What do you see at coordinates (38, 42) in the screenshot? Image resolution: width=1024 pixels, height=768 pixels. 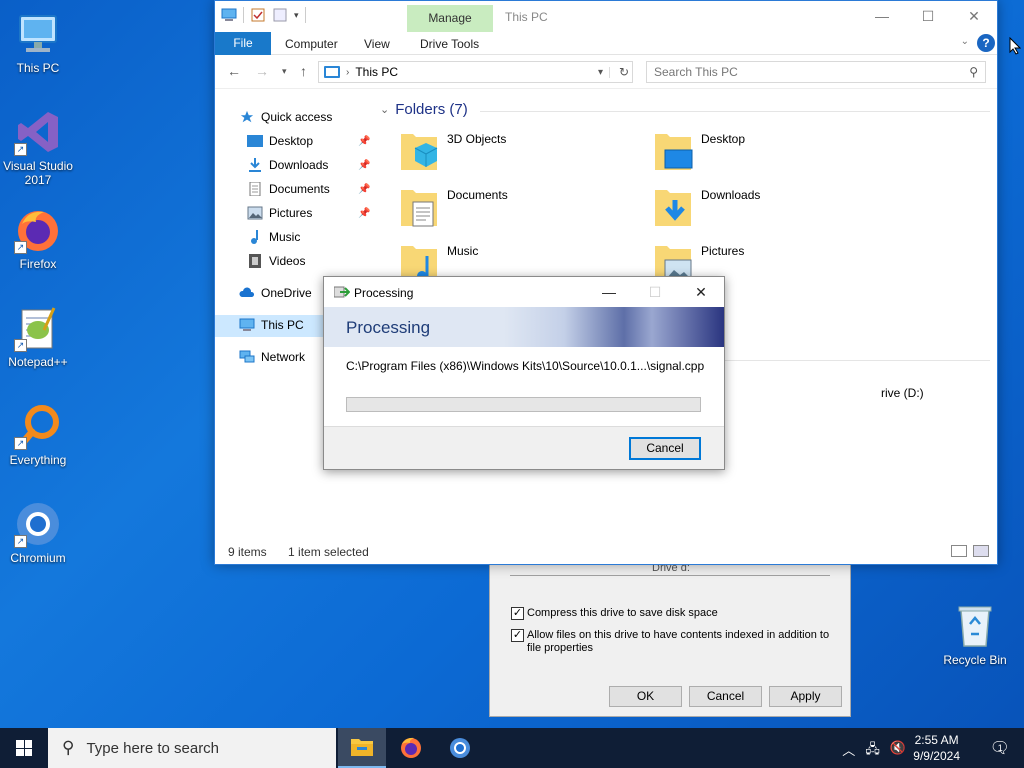 I see `desktop-icon-this-pc: This PC` at bounding box center [38, 42].